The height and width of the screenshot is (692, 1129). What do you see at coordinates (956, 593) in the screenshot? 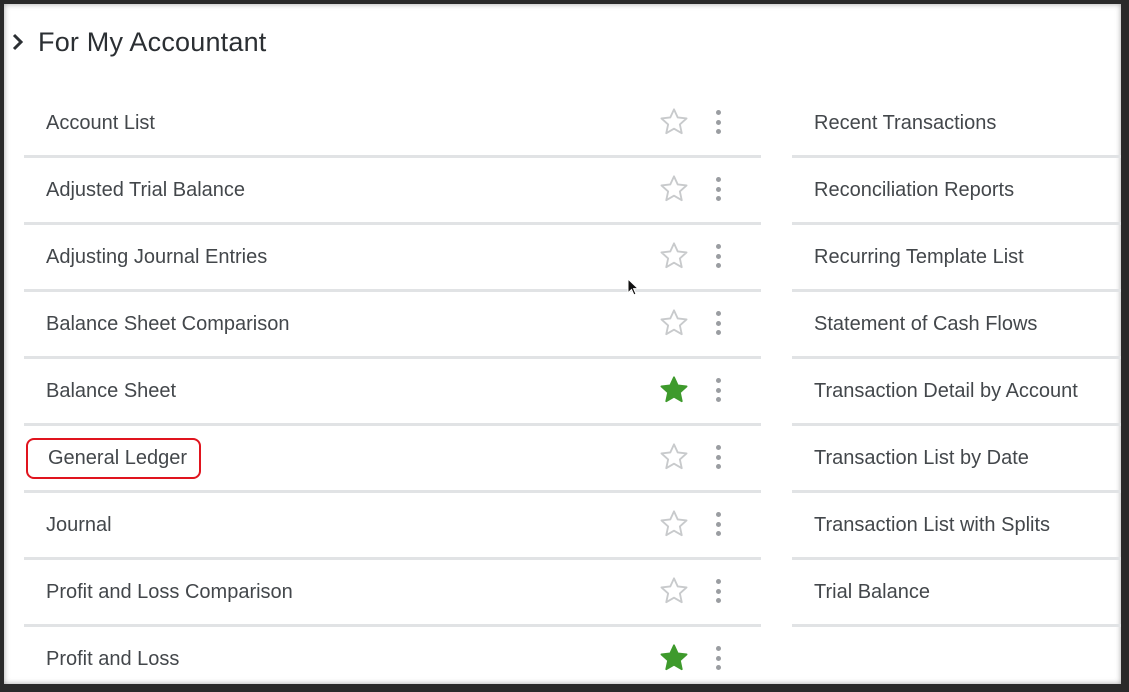
I see `report-row-trial-balance: Trial Balance` at bounding box center [956, 593].